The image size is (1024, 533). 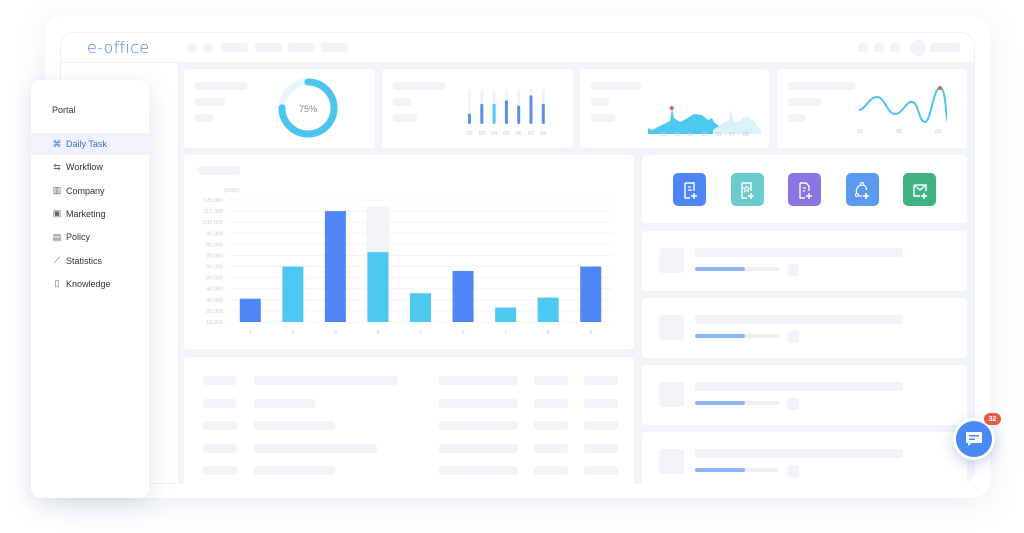 I want to click on sidebar-item-knowledge: ▯ Knowledge, so click(x=90, y=284).